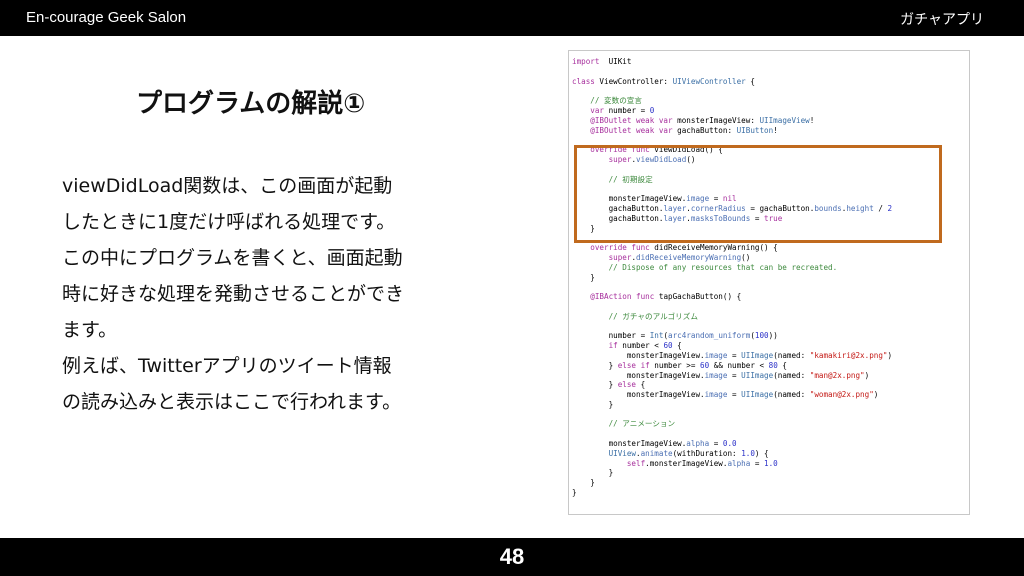 The width and height of the screenshot is (1024, 576). Describe the element at coordinates (761, 336) in the screenshot. I see `code-token: 100` at that location.